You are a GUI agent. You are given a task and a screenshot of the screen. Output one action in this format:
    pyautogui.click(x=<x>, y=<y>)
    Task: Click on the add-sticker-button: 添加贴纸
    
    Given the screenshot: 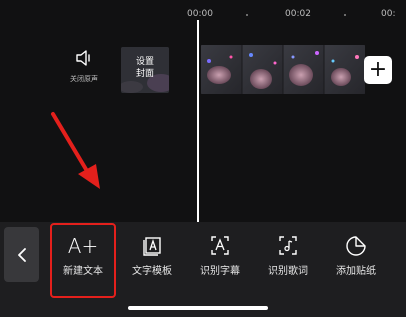 What is the action you would take?
    pyautogui.click(x=356, y=255)
    